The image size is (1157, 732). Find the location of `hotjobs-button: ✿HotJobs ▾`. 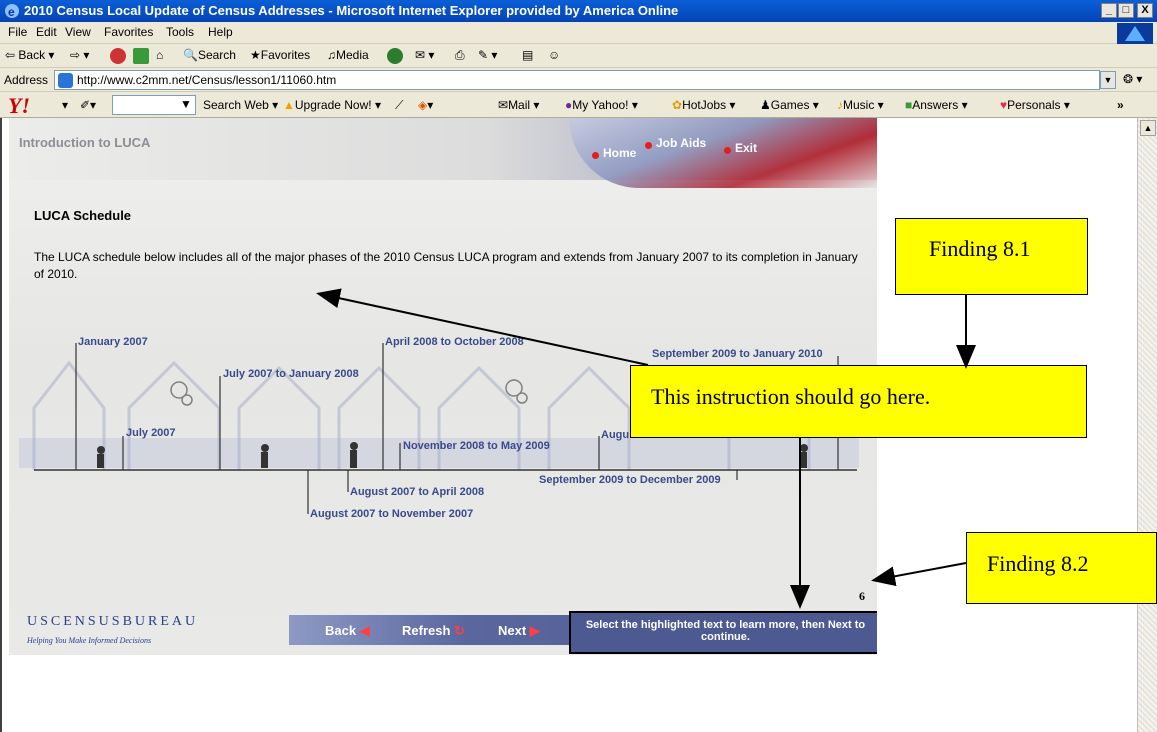

hotjobs-button: ✿HotJobs ▾ is located at coordinates (703, 105).